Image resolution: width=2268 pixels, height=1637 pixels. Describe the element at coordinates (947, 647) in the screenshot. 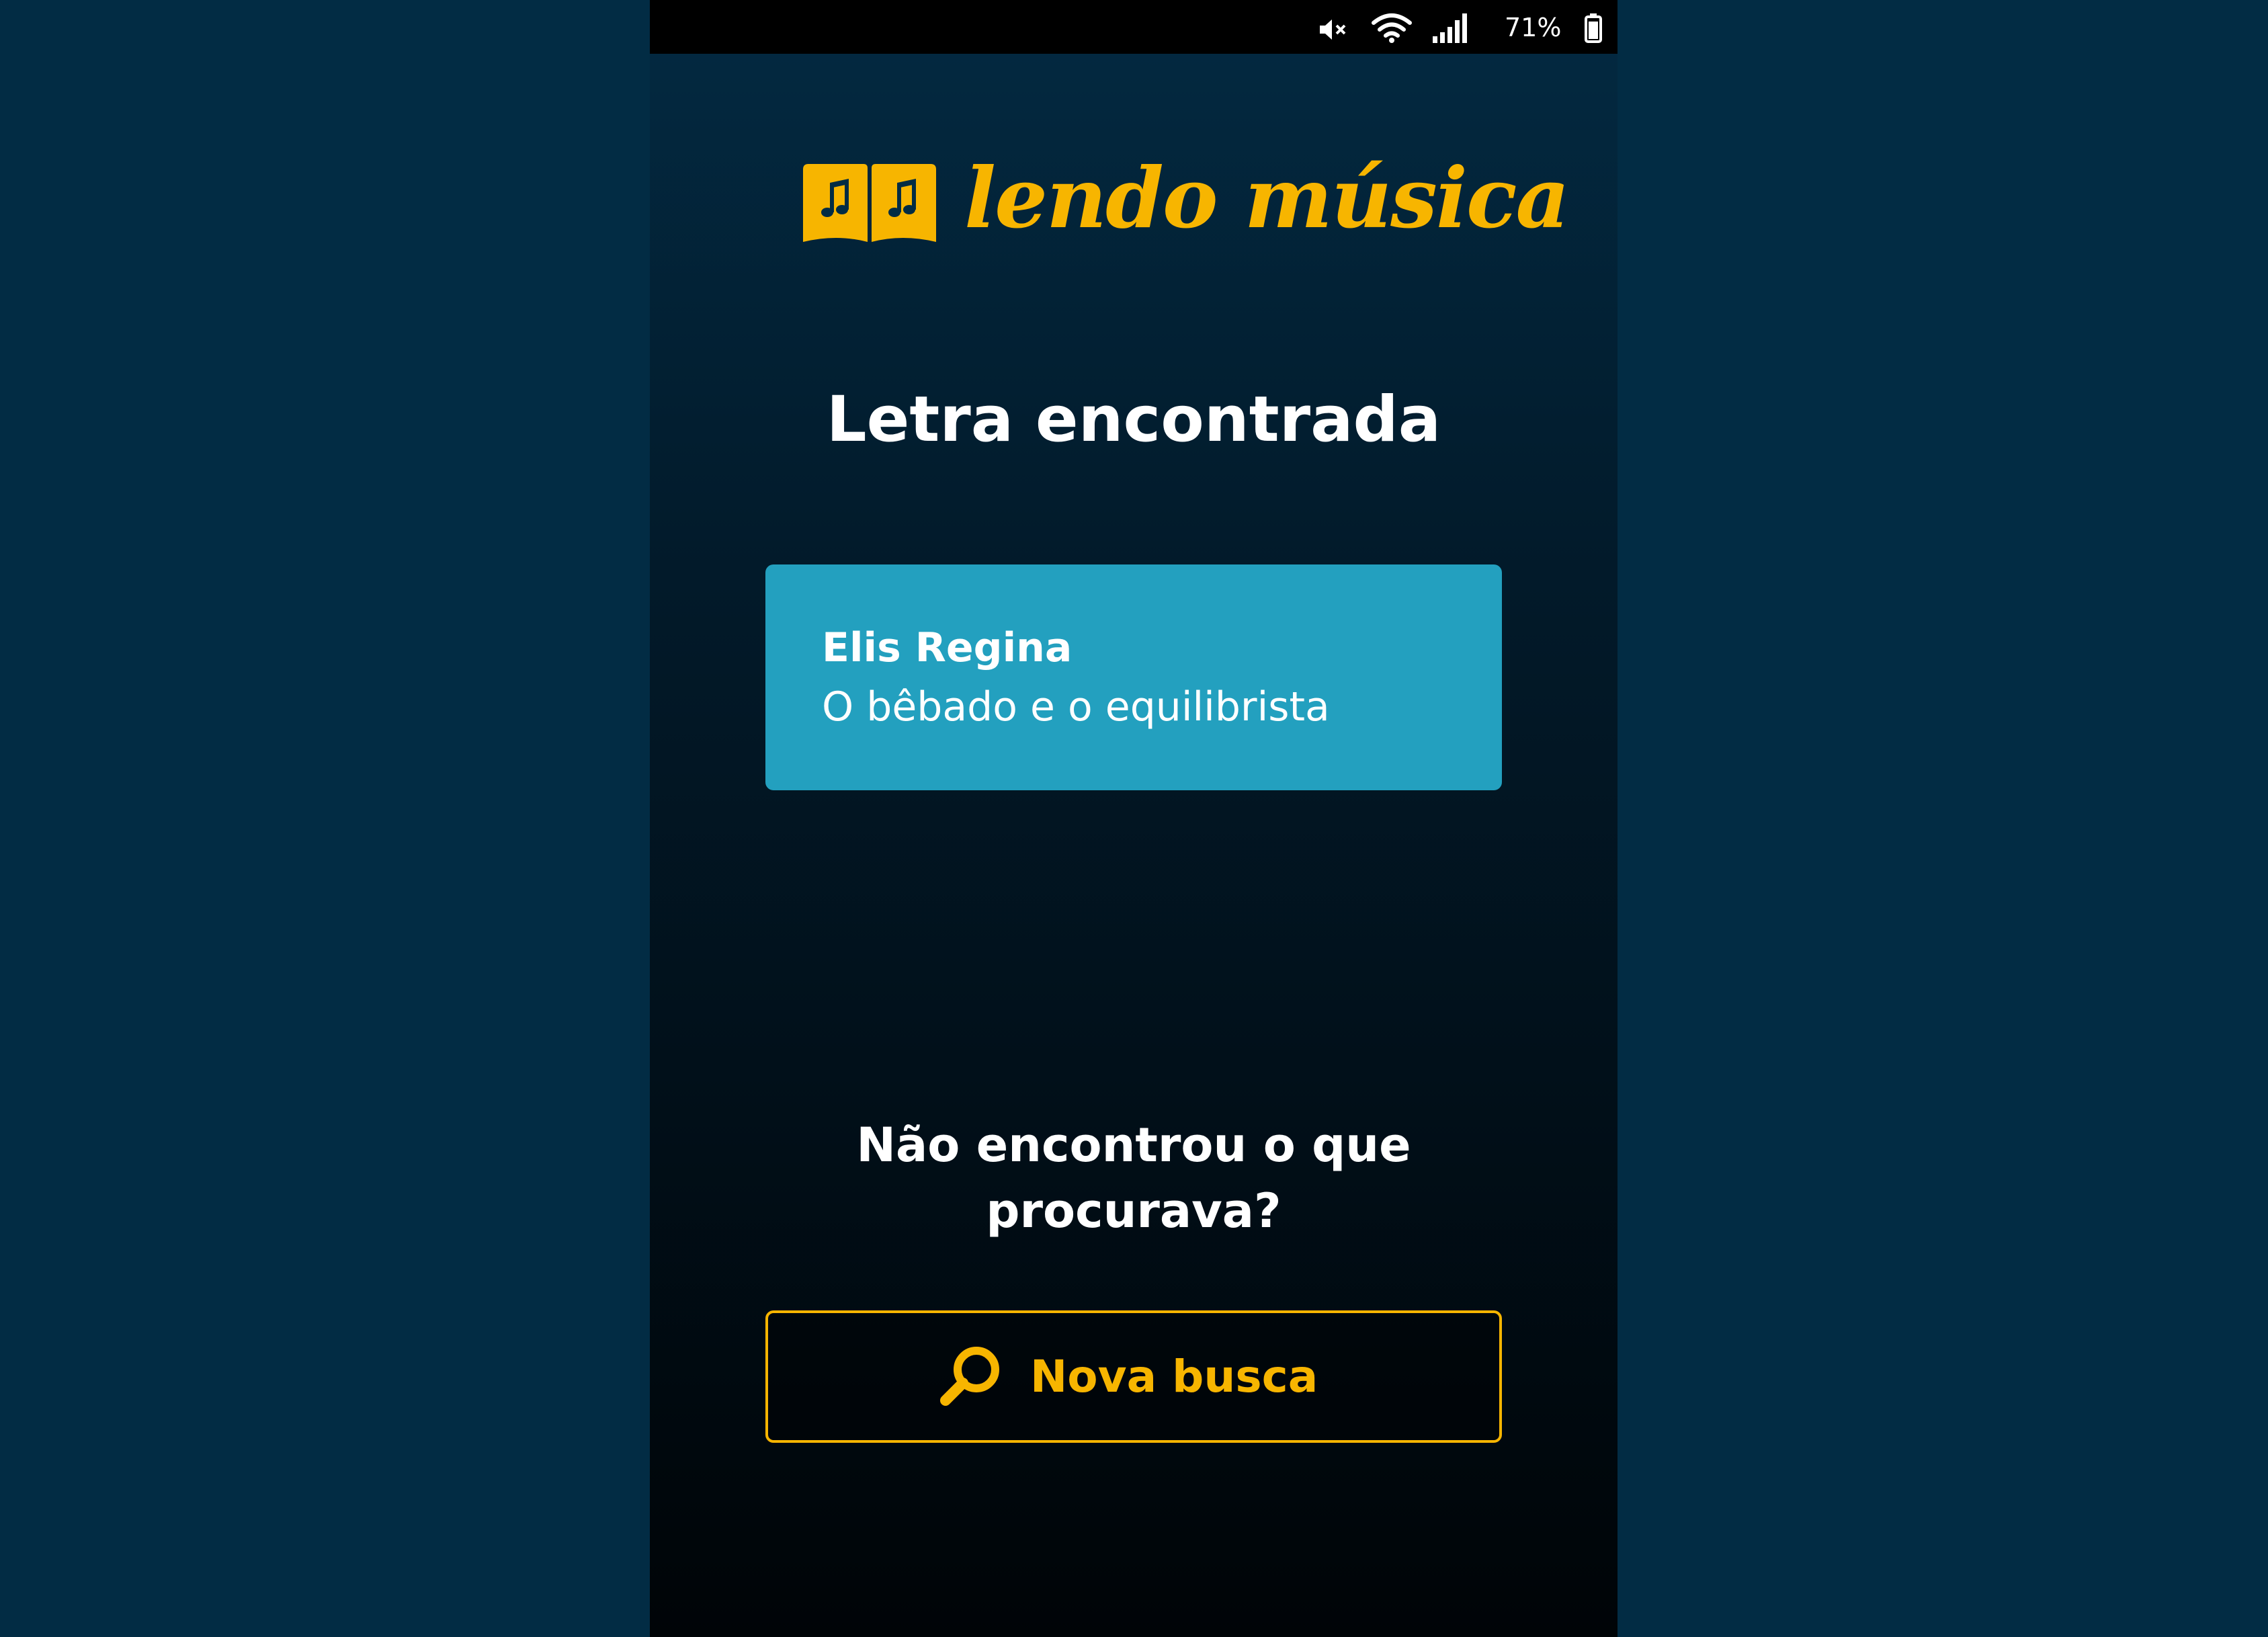

I see `result-artist: Elis Regina` at that location.